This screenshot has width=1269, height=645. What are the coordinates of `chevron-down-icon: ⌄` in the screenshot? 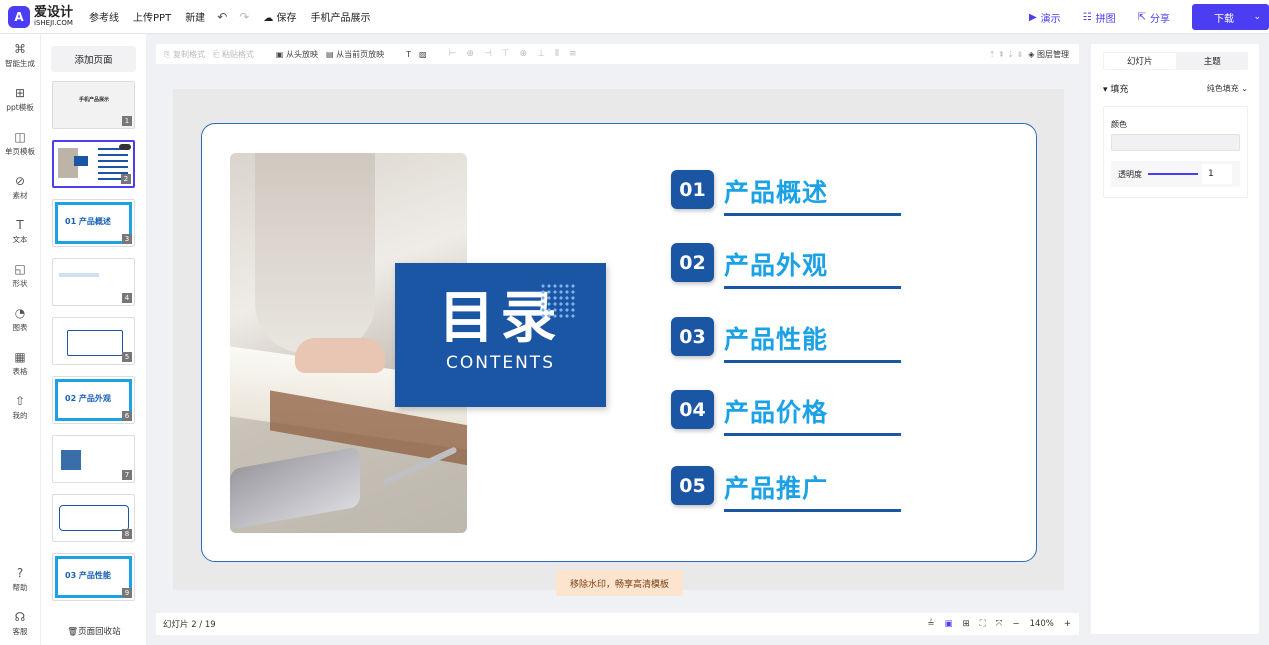 It's located at (1257, 17).